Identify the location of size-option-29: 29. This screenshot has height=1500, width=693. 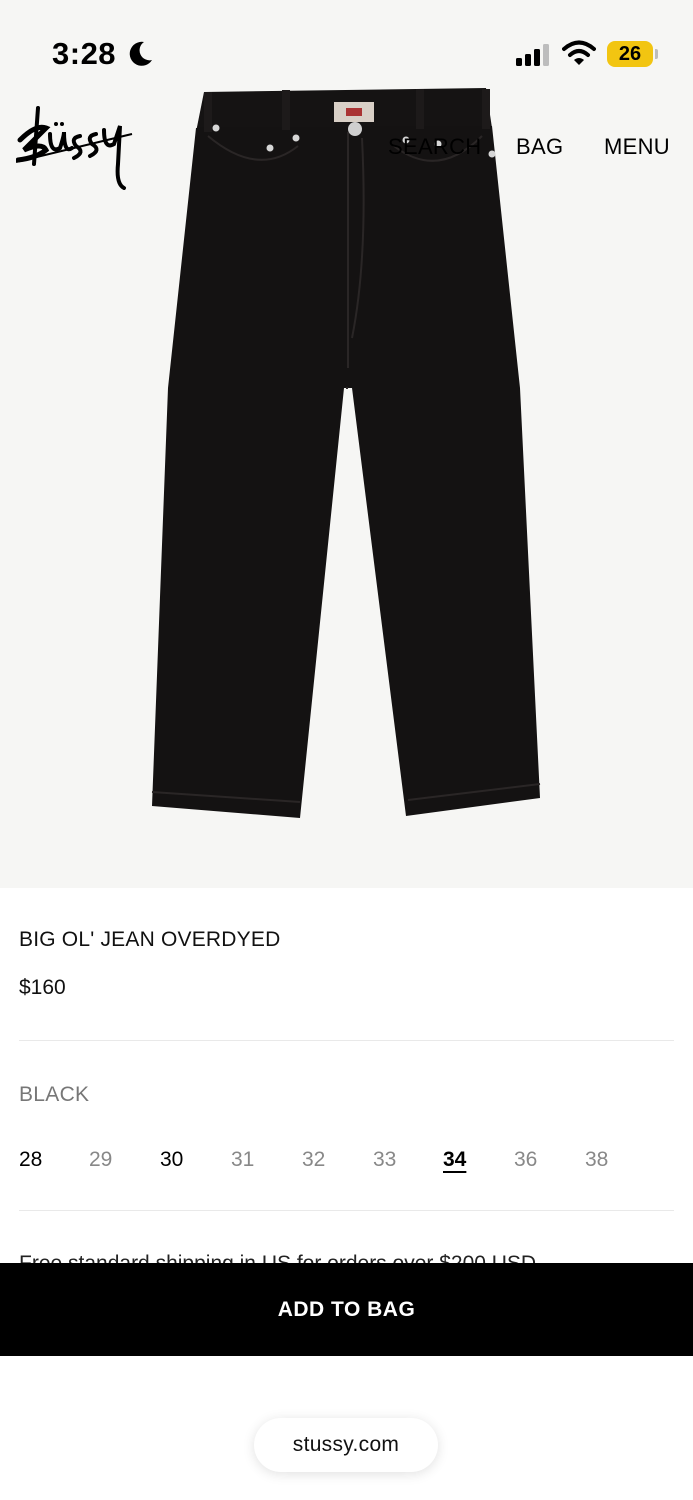
(100, 1160).